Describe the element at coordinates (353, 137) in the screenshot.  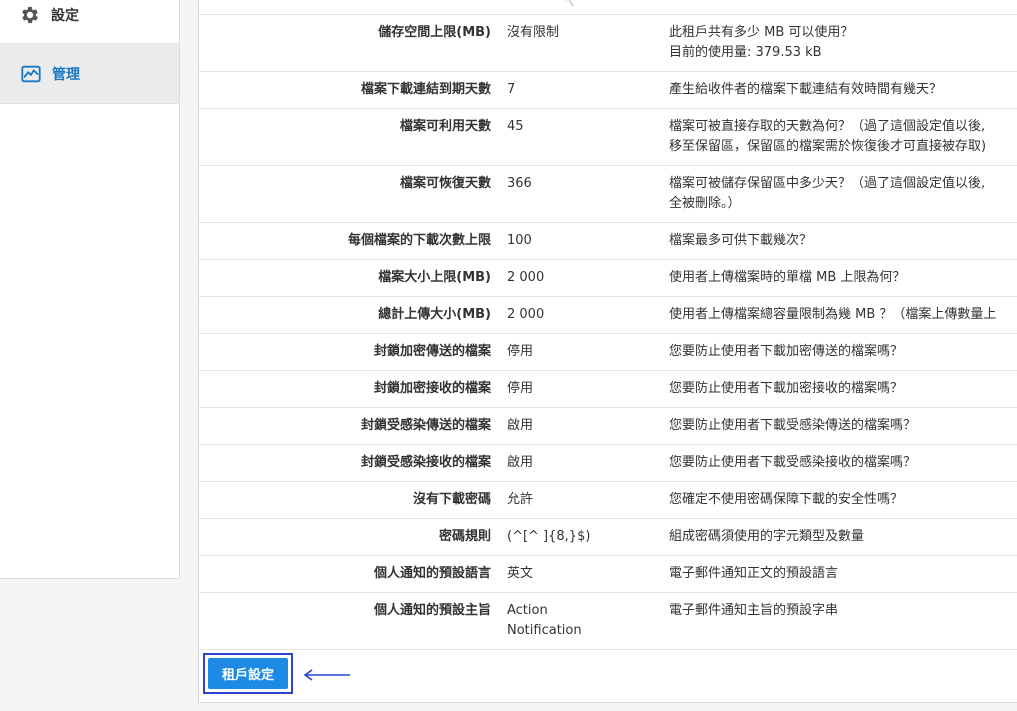
I see `setting-name: 檔案可利用天數` at that location.